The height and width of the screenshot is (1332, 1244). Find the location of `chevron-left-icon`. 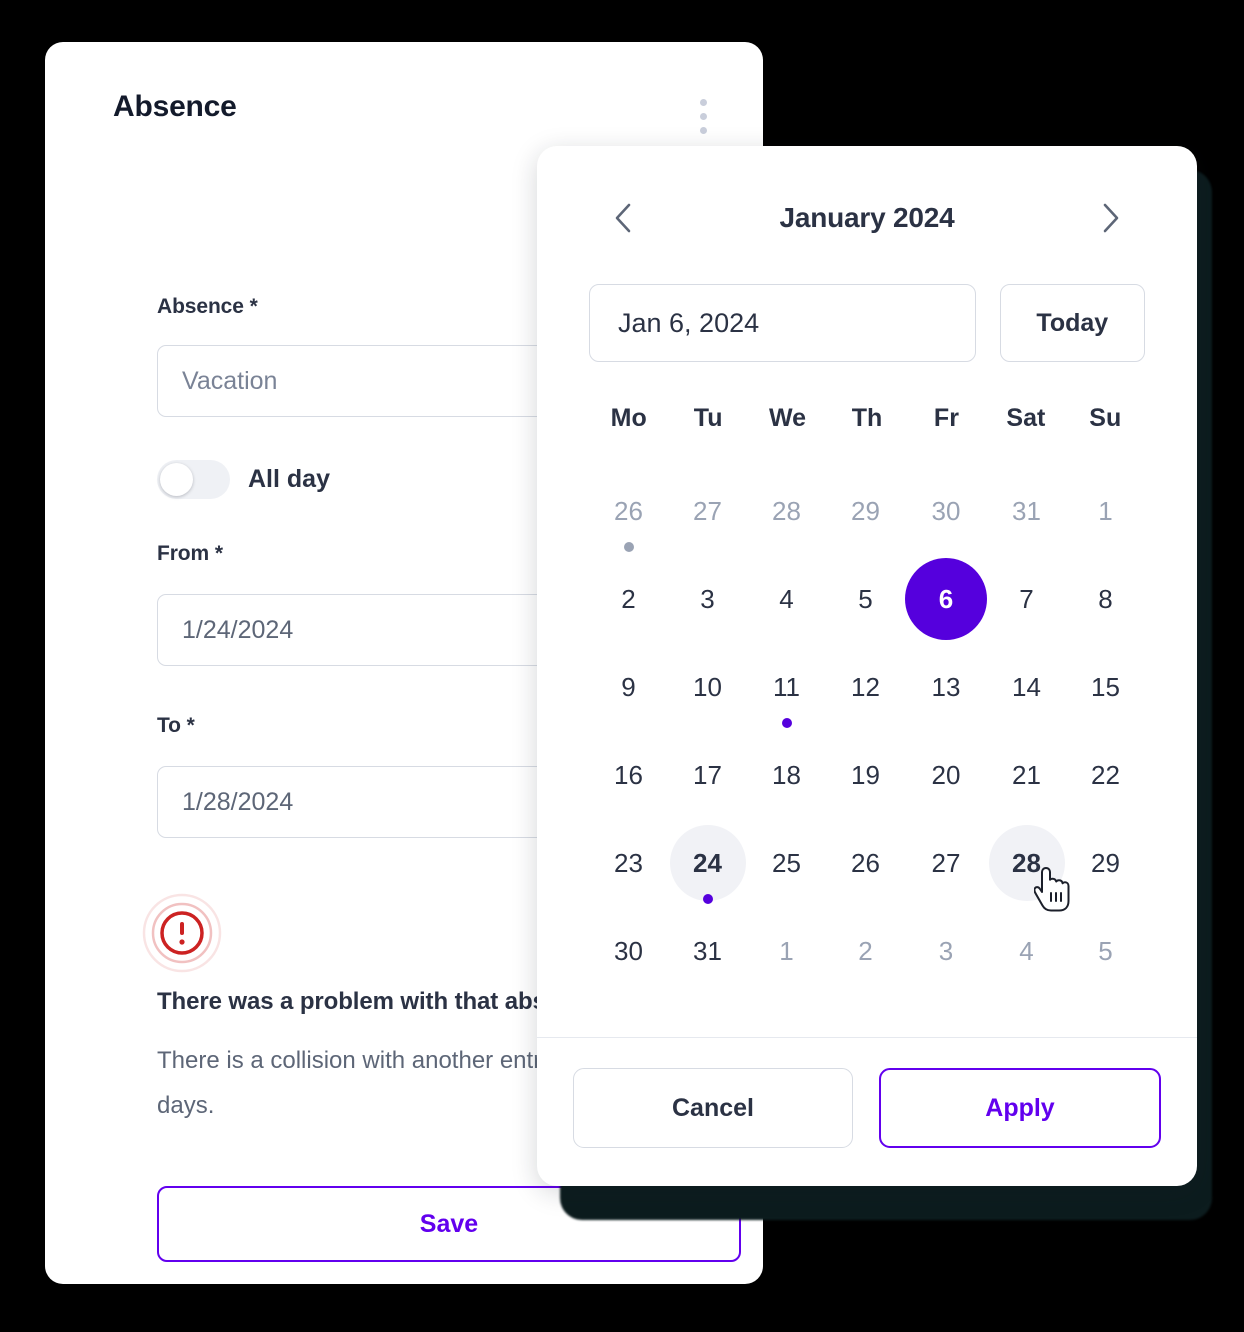

chevron-left-icon is located at coordinates (623, 218).